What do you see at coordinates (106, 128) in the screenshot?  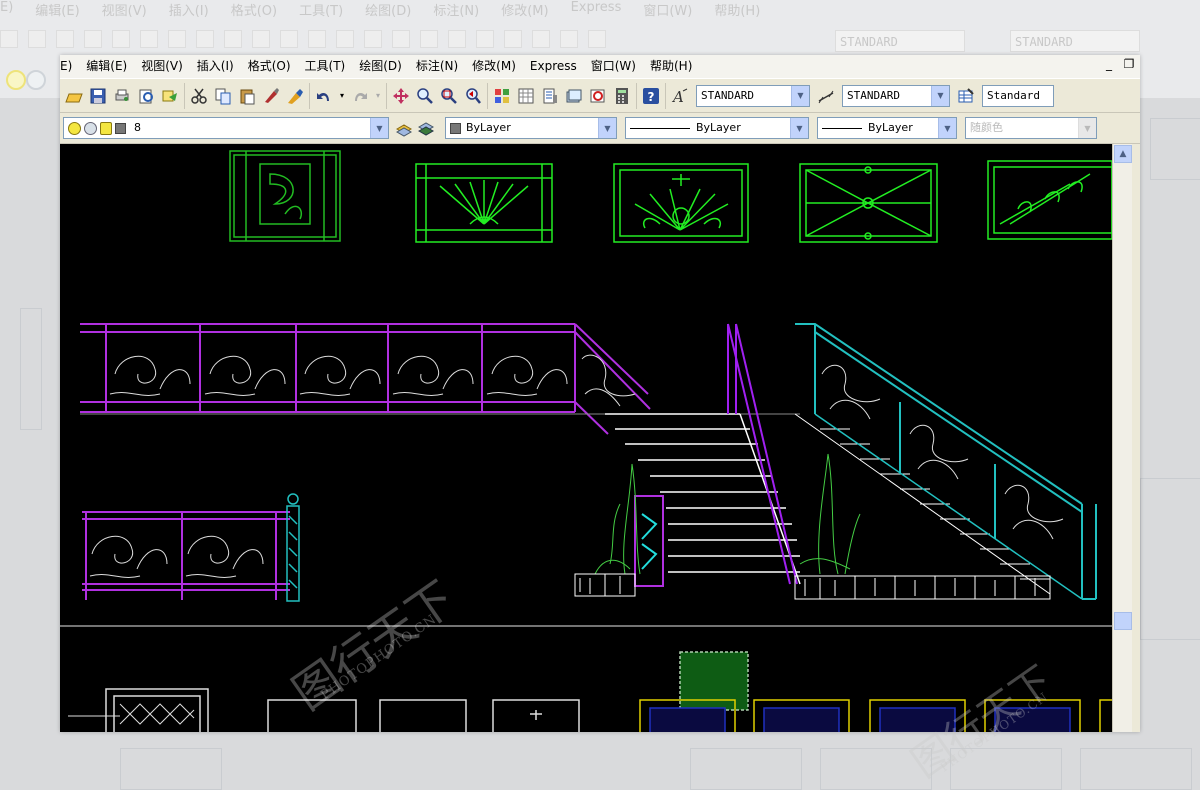 I see `layer-lock-icon` at bounding box center [106, 128].